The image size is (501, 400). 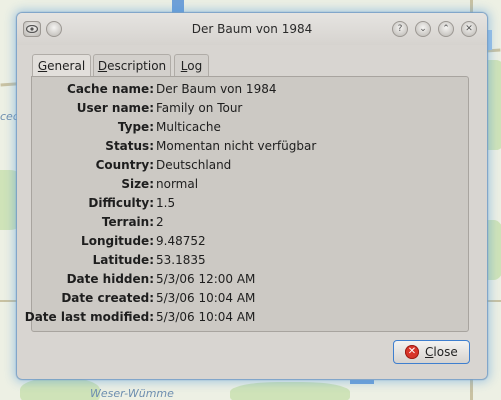 I want to click on detail-value: Der Baum von 1984, so click(x=216, y=89).